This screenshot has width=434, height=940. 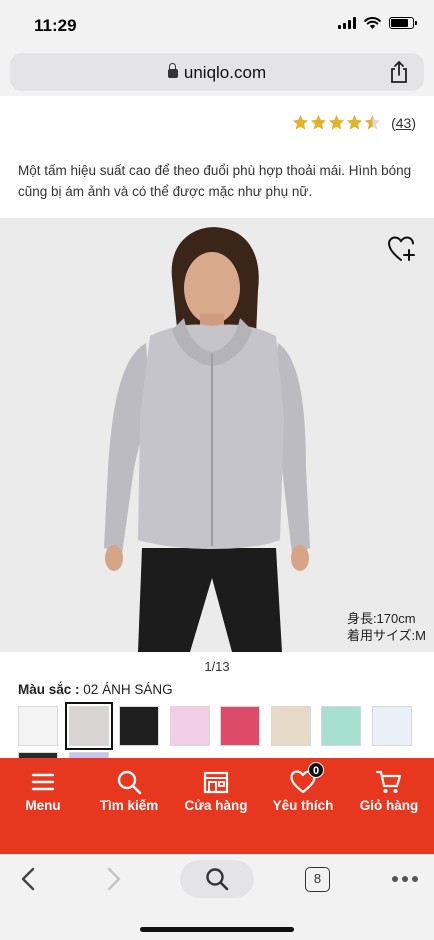 I want to click on nav-item-heart: 0 Yêu thích, so click(x=303, y=787).